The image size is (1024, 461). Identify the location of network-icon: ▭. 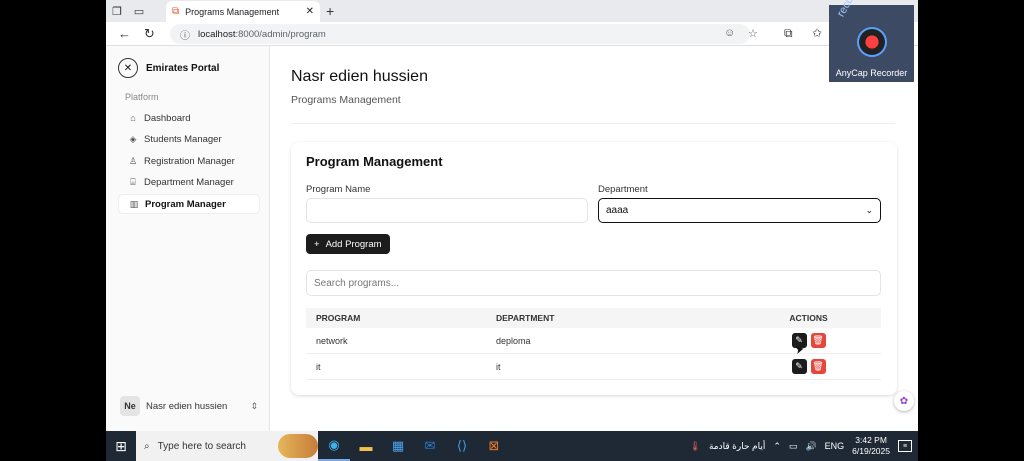
(793, 446).